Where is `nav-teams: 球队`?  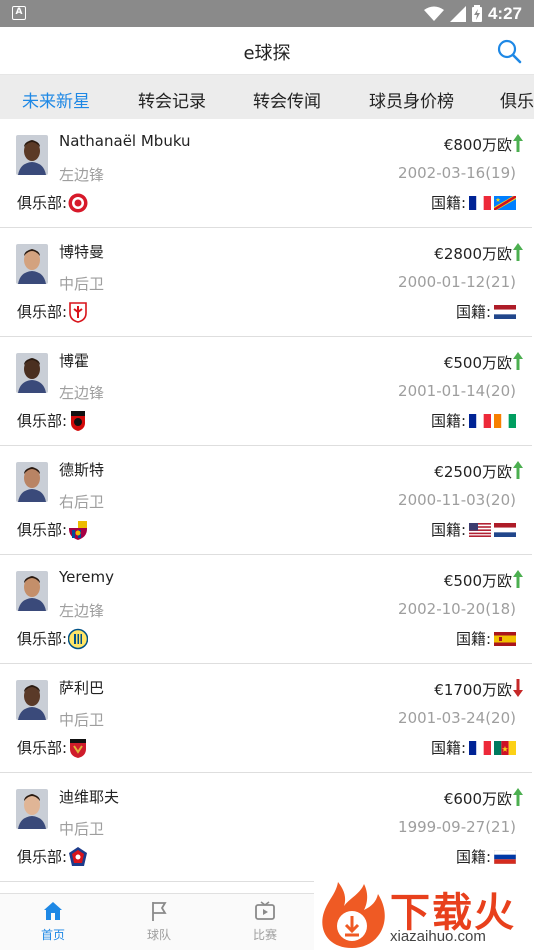
nav-teams: 球队 is located at coordinates (159, 921).